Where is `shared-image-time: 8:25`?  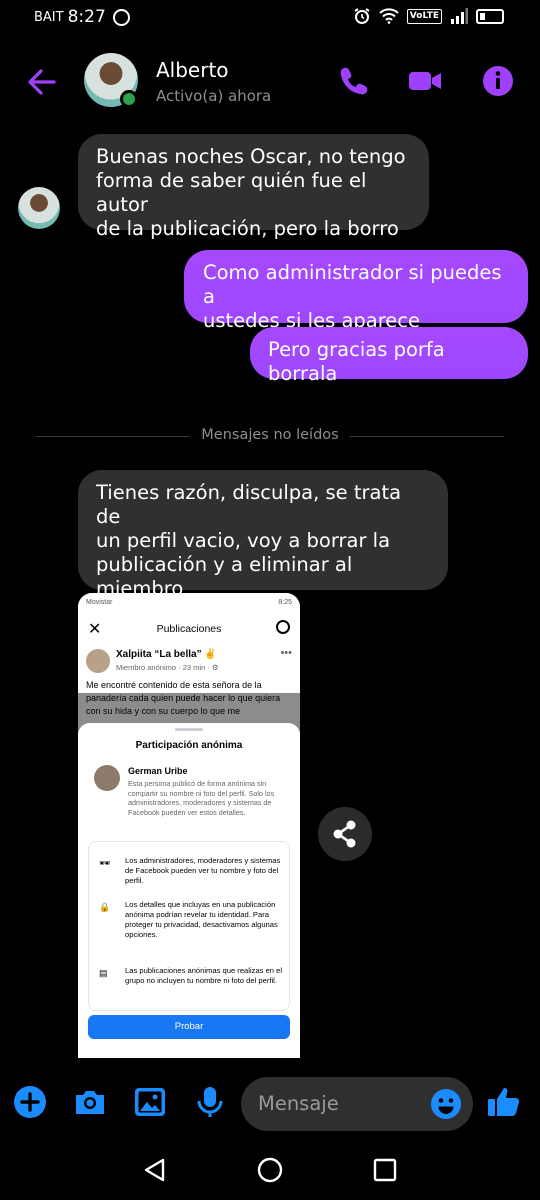
shared-image-time: 8:25 is located at coordinates (285, 602).